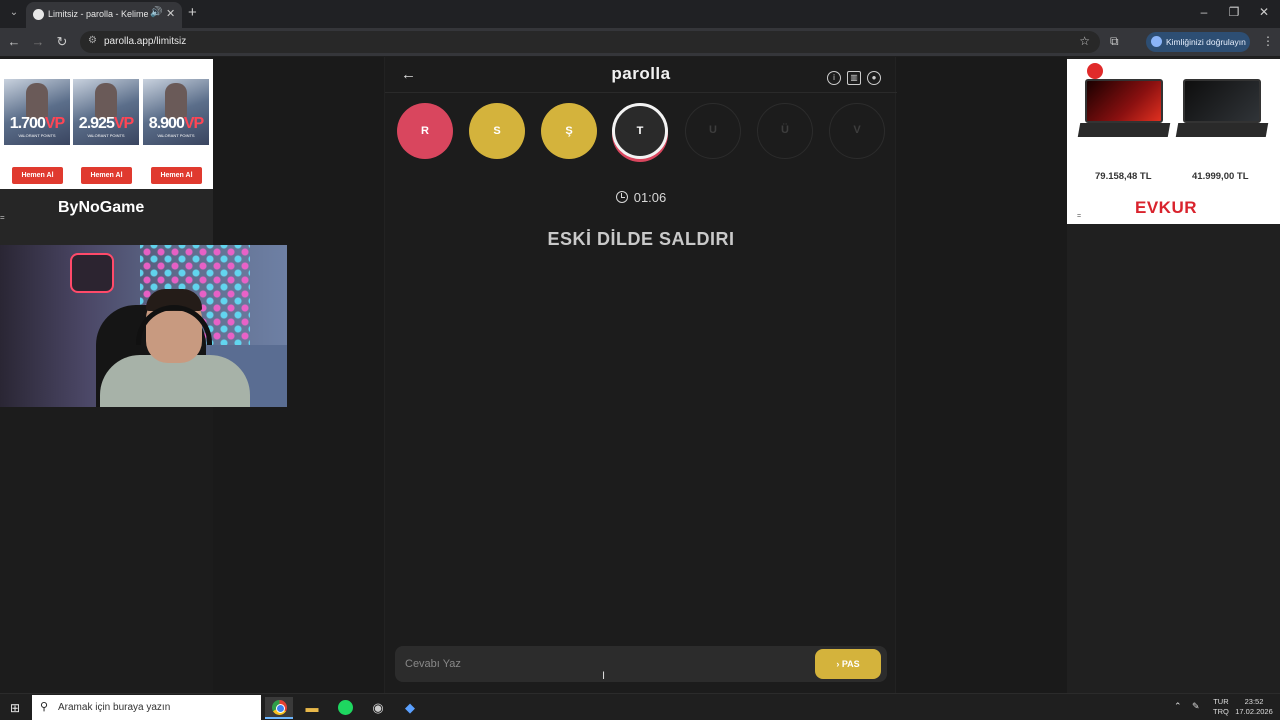 Image resolution: width=1280 pixels, height=720 pixels. Describe the element at coordinates (1114, 41) in the screenshot. I see `extensions-icon: ⧉` at that location.